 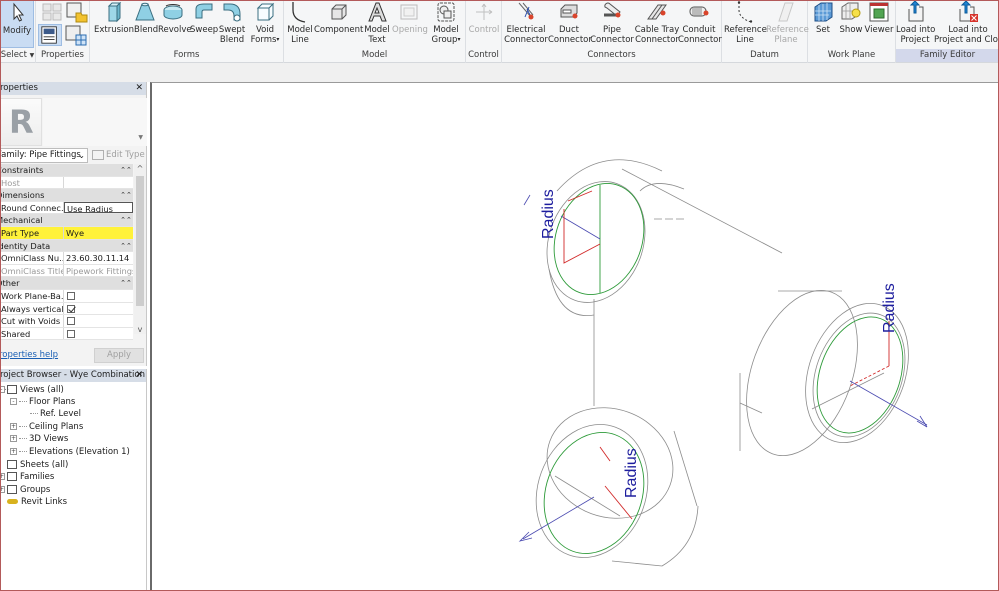 What do you see at coordinates (17, 24) in the screenshot?
I see `modify-button: Modify` at bounding box center [17, 24].